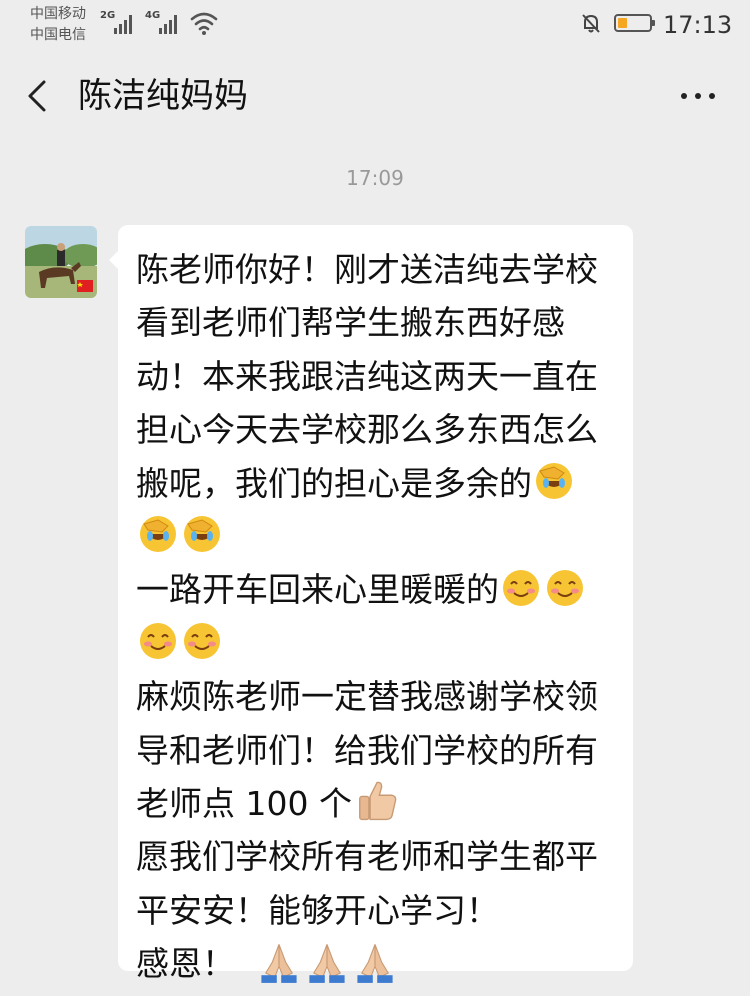 The image size is (750, 996). I want to click on message-line-with-emoji: 感恩！, so click(381, 963).